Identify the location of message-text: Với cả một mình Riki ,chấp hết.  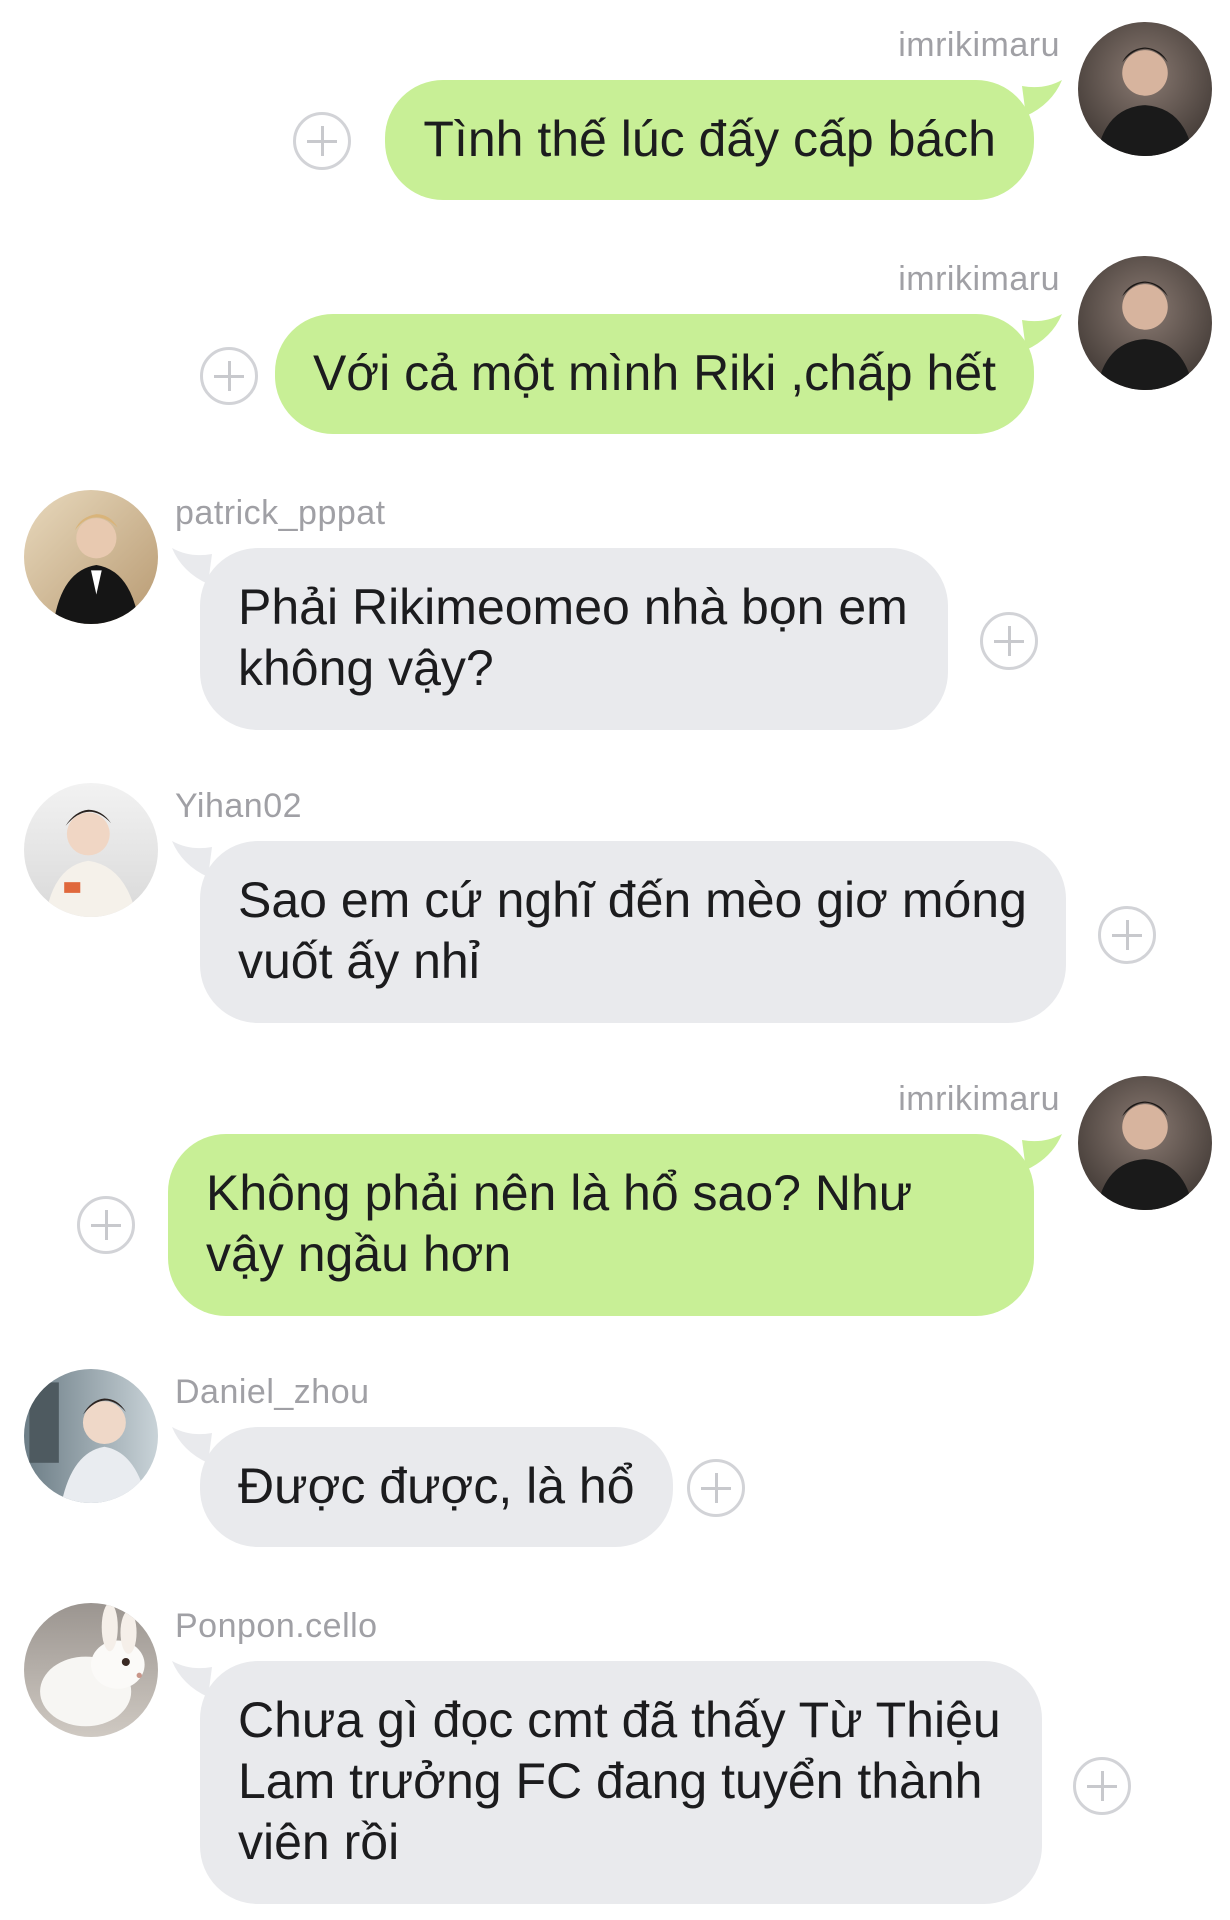
(654, 373).